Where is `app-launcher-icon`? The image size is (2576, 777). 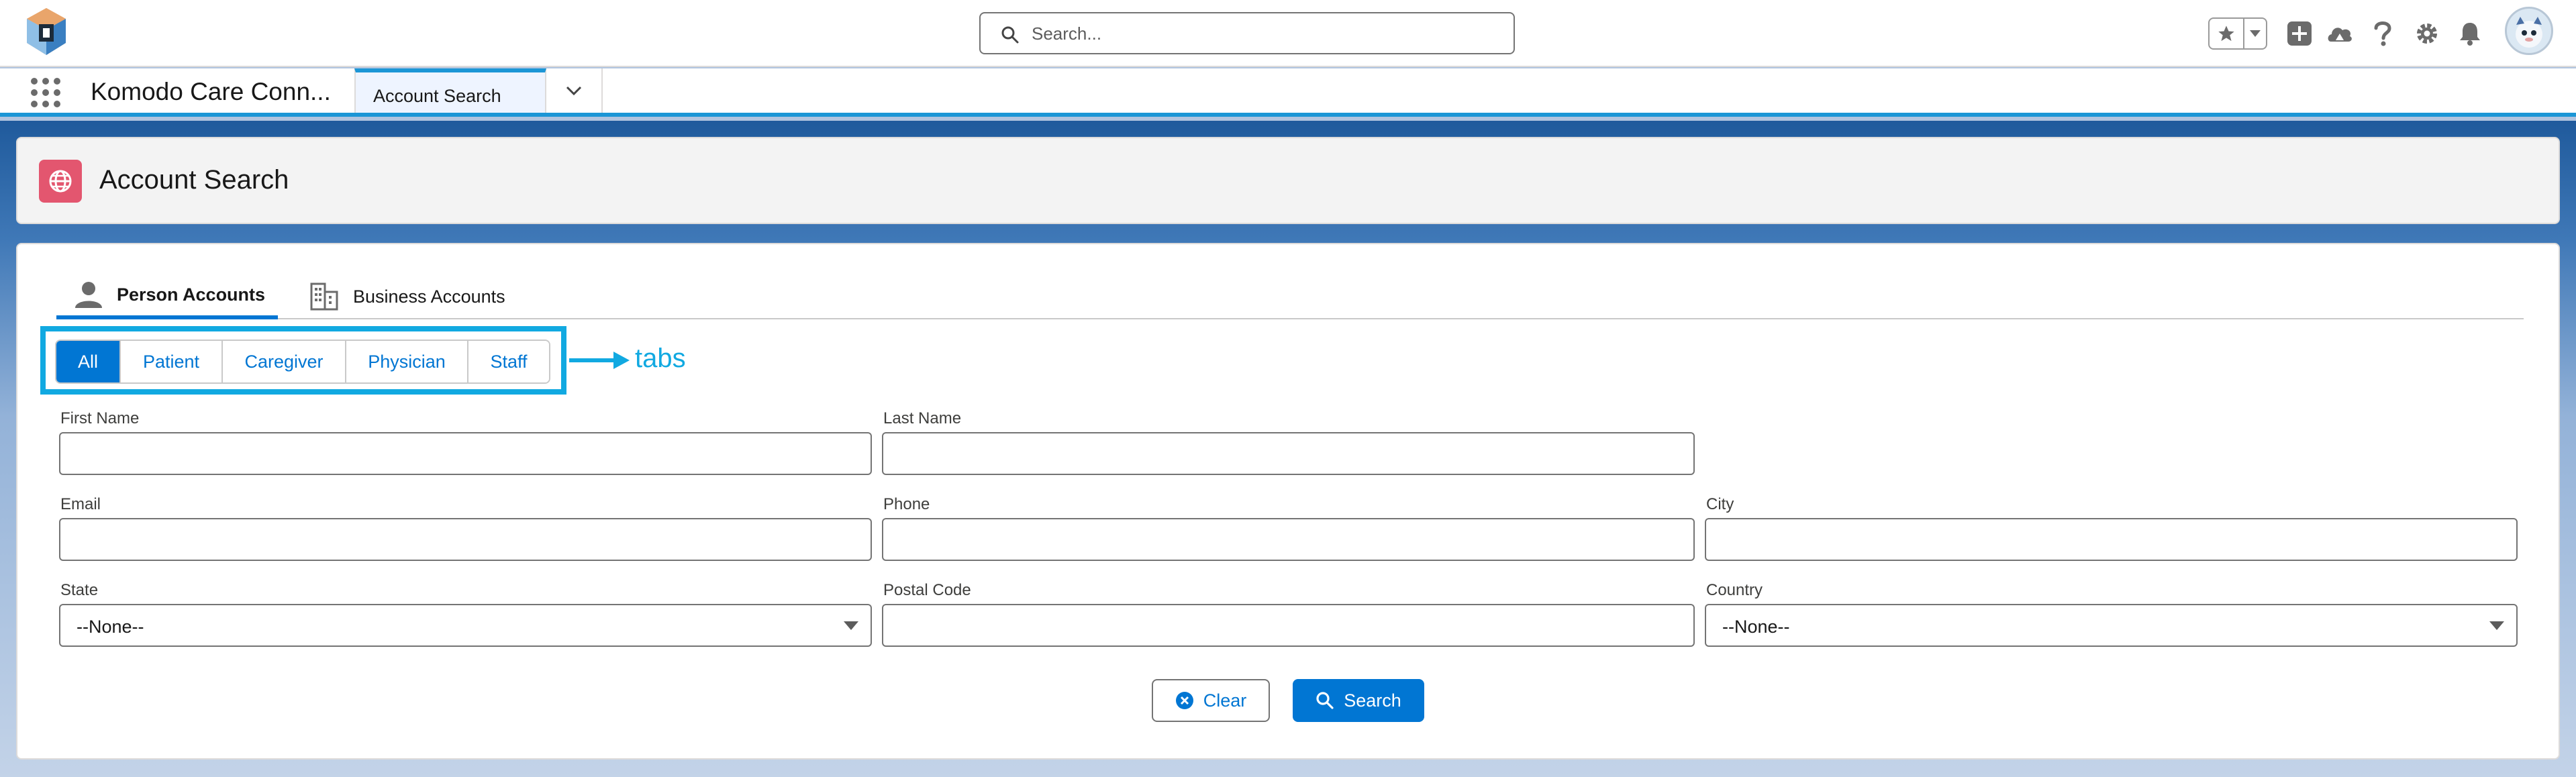 app-launcher-icon is located at coordinates (45, 93).